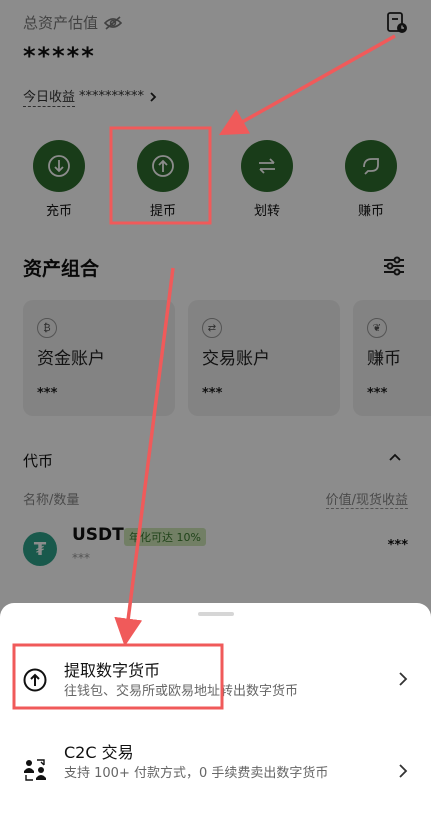 The height and width of the screenshot is (818, 431). What do you see at coordinates (99, 752) in the screenshot?
I see `option-title: C2C 交易` at bounding box center [99, 752].